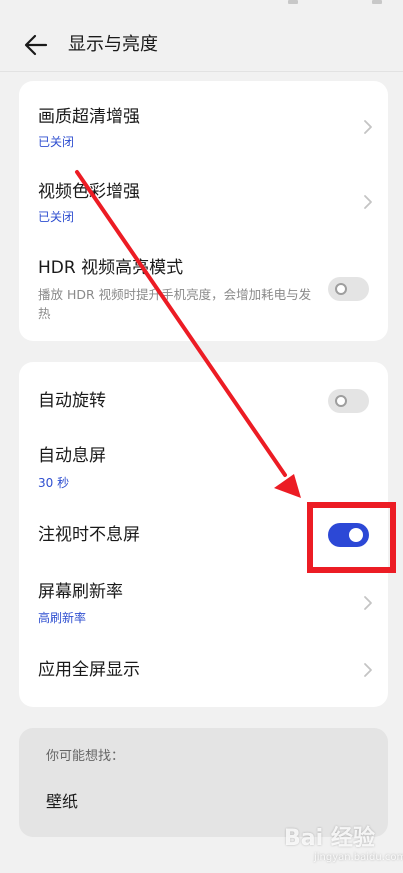 This screenshot has width=403, height=873. What do you see at coordinates (113, 44) in the screenshot?
I see `page-title: 显示与亮度` at bounding box center [113, 44].